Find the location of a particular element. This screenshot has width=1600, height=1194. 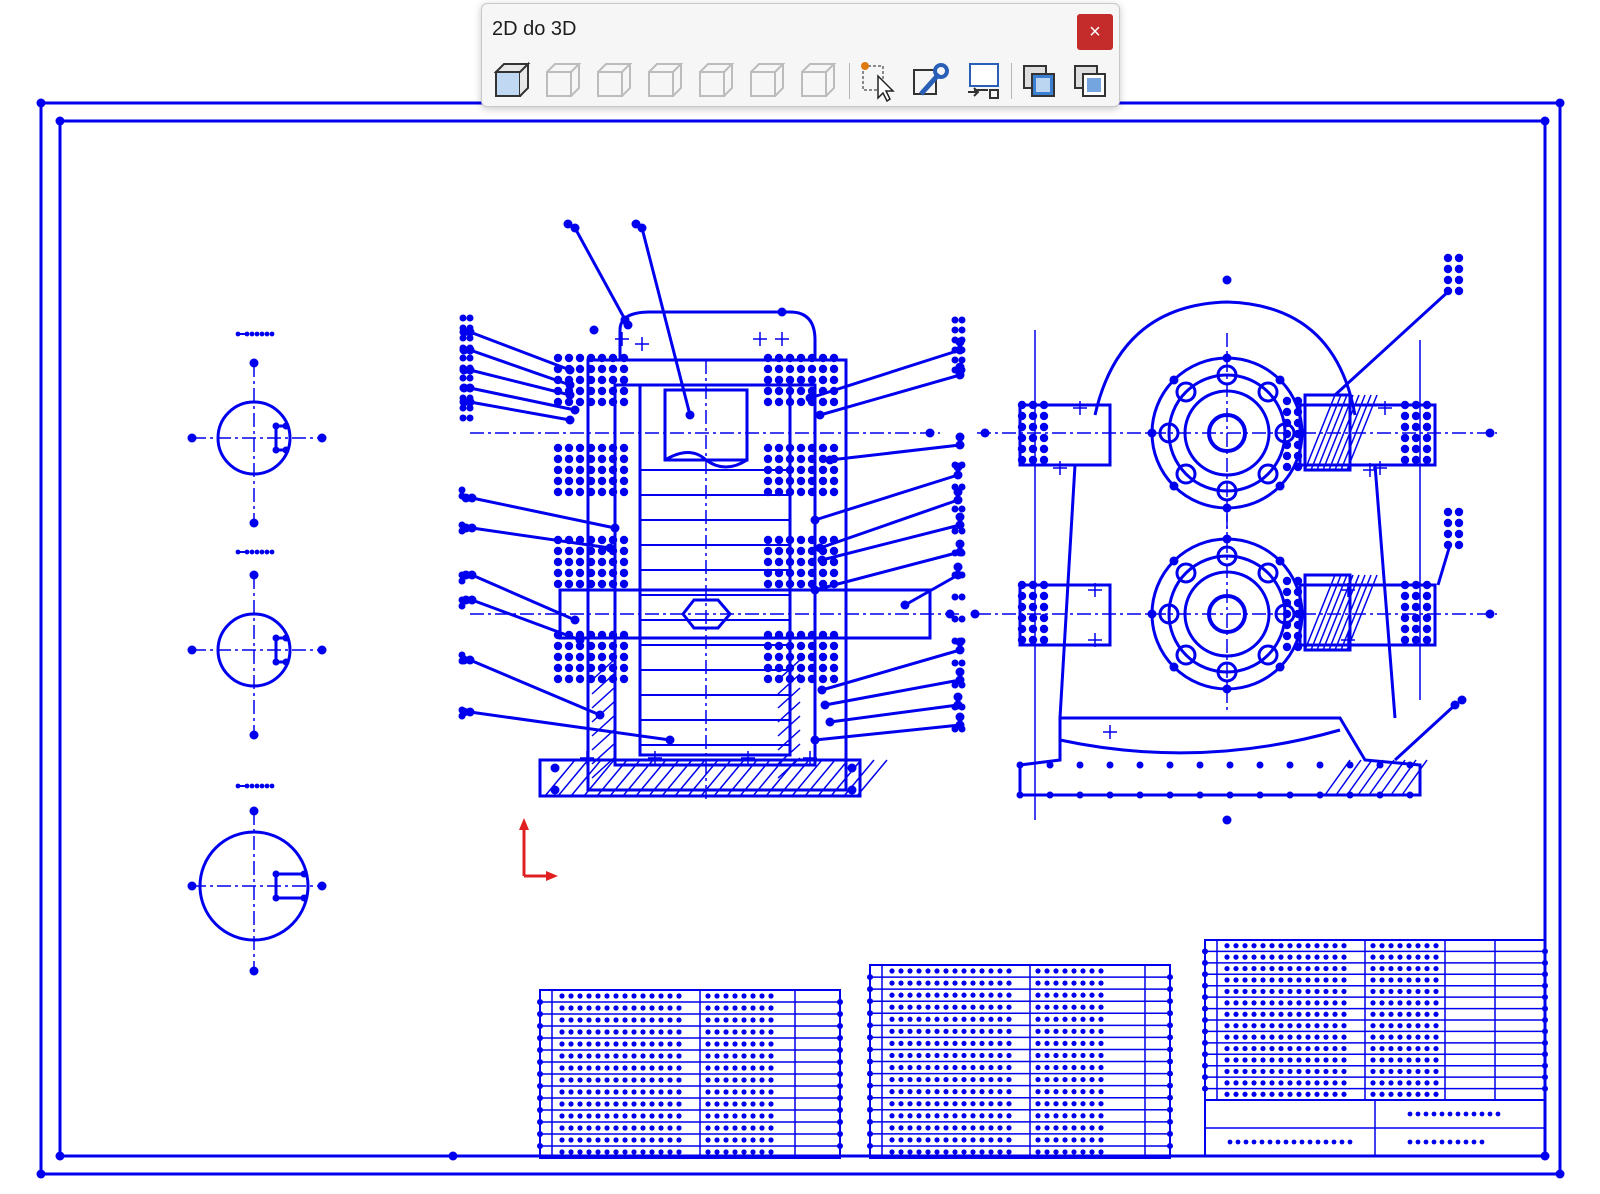

cube-left-icon is located at coordinates (666, 80).